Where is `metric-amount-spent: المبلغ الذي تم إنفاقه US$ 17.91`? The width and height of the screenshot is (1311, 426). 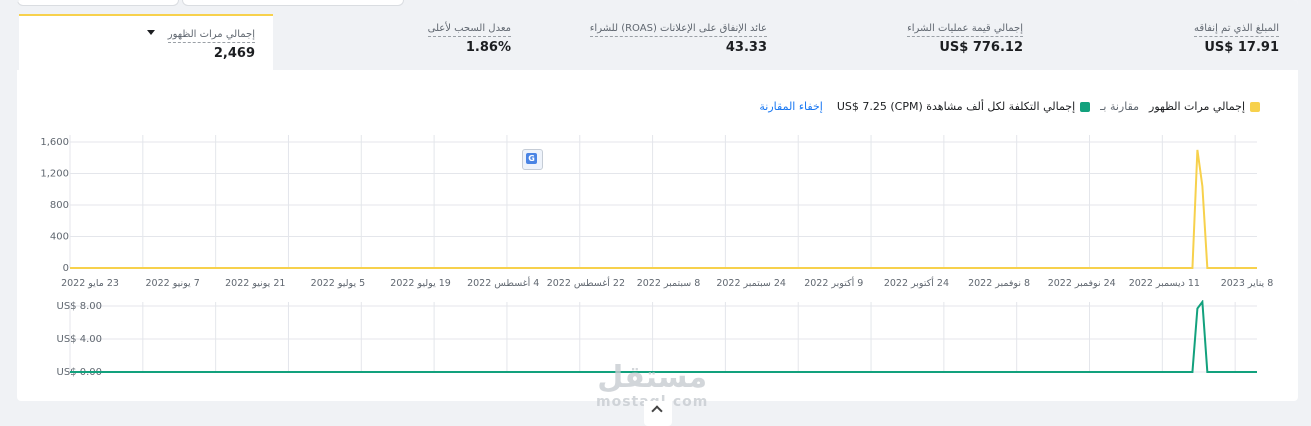
metric-amount-spent: المبلغ الذي تم إنفاقه US$ 17.91 is located at coordinates (1236, 36).